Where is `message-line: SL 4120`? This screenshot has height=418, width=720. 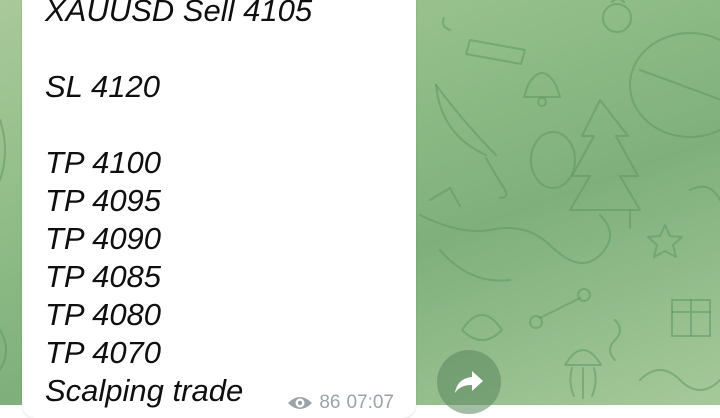
message-line: SL 4120 is located at coordinates (102, 86).